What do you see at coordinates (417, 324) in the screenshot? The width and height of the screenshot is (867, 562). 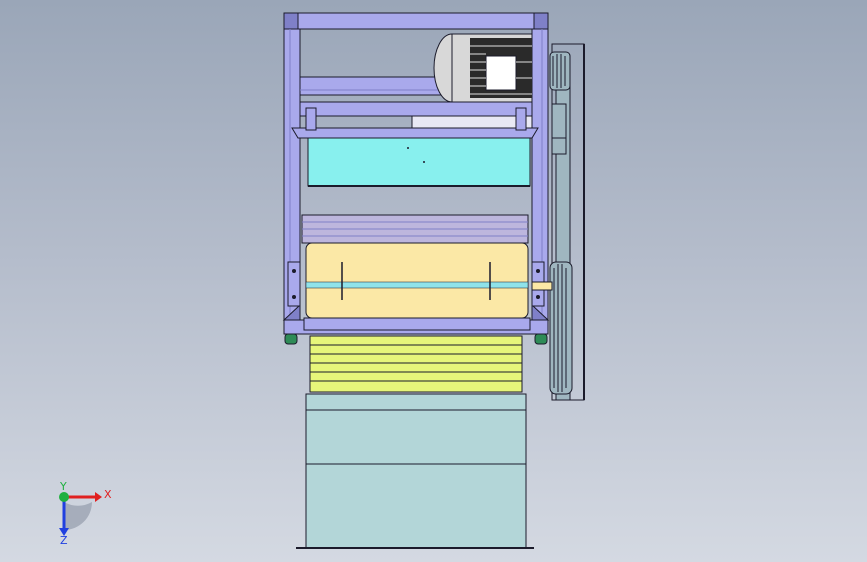 I see `roller-bottom-lip` at bounding box center [417, 324].